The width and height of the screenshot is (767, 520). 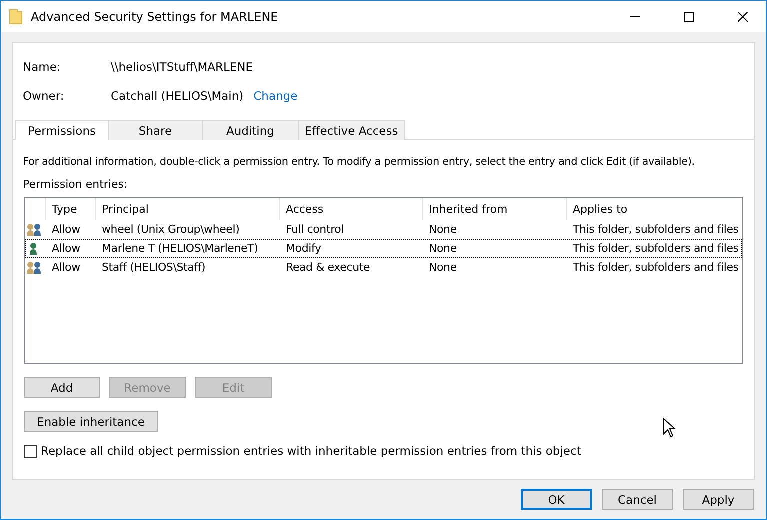 What do you see at coordinates (654, 209) in the screenshot?
I see `column-header: Applies to` at bounding box center [654, 209].